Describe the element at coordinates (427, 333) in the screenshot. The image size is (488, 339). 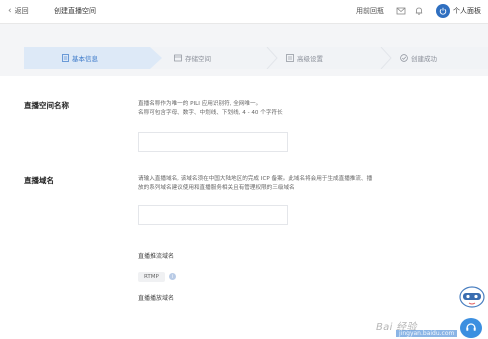
I see `watermark-link: jingyan.baidu.com` at that location.